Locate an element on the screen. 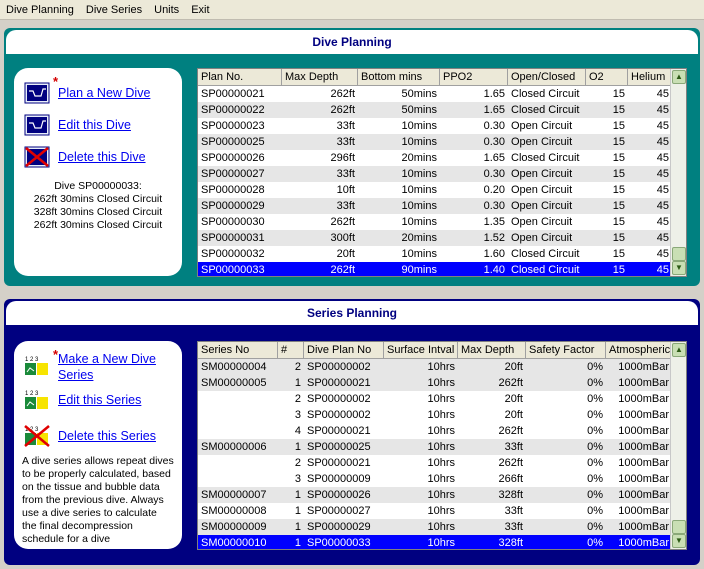  cell-dive-plan-no: SP00000029 is located at coordinates (339, 527).